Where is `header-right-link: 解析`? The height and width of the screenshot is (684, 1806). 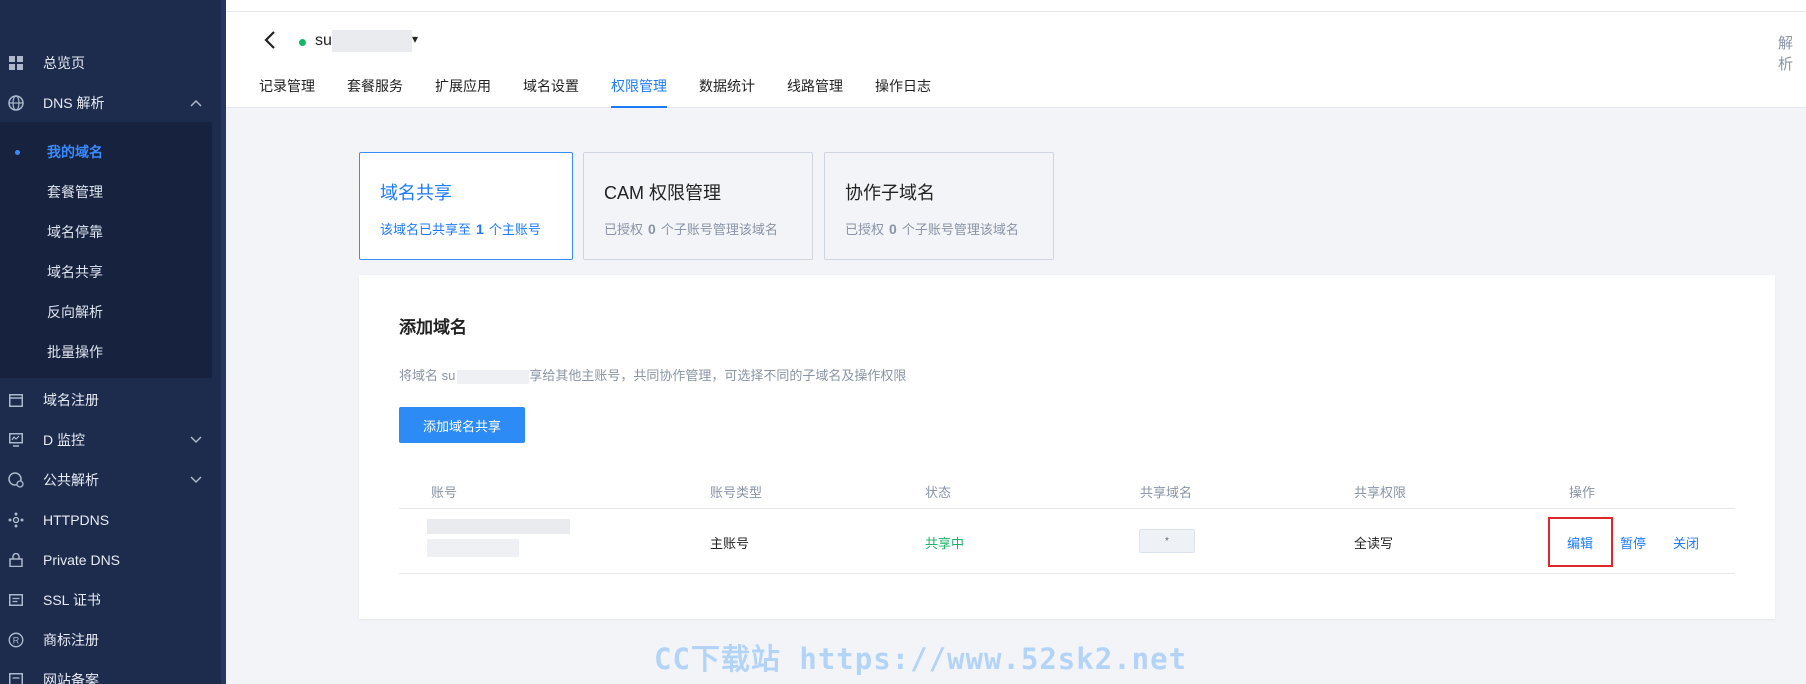 header-right-link: 解析 is located at coordinates (1792, 53).